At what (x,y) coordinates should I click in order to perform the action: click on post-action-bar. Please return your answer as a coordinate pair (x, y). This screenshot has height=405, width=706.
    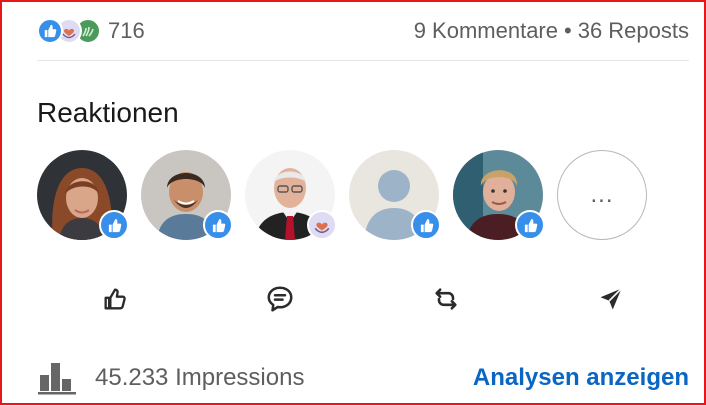
    Looking at the image, I should click on (363, 299).